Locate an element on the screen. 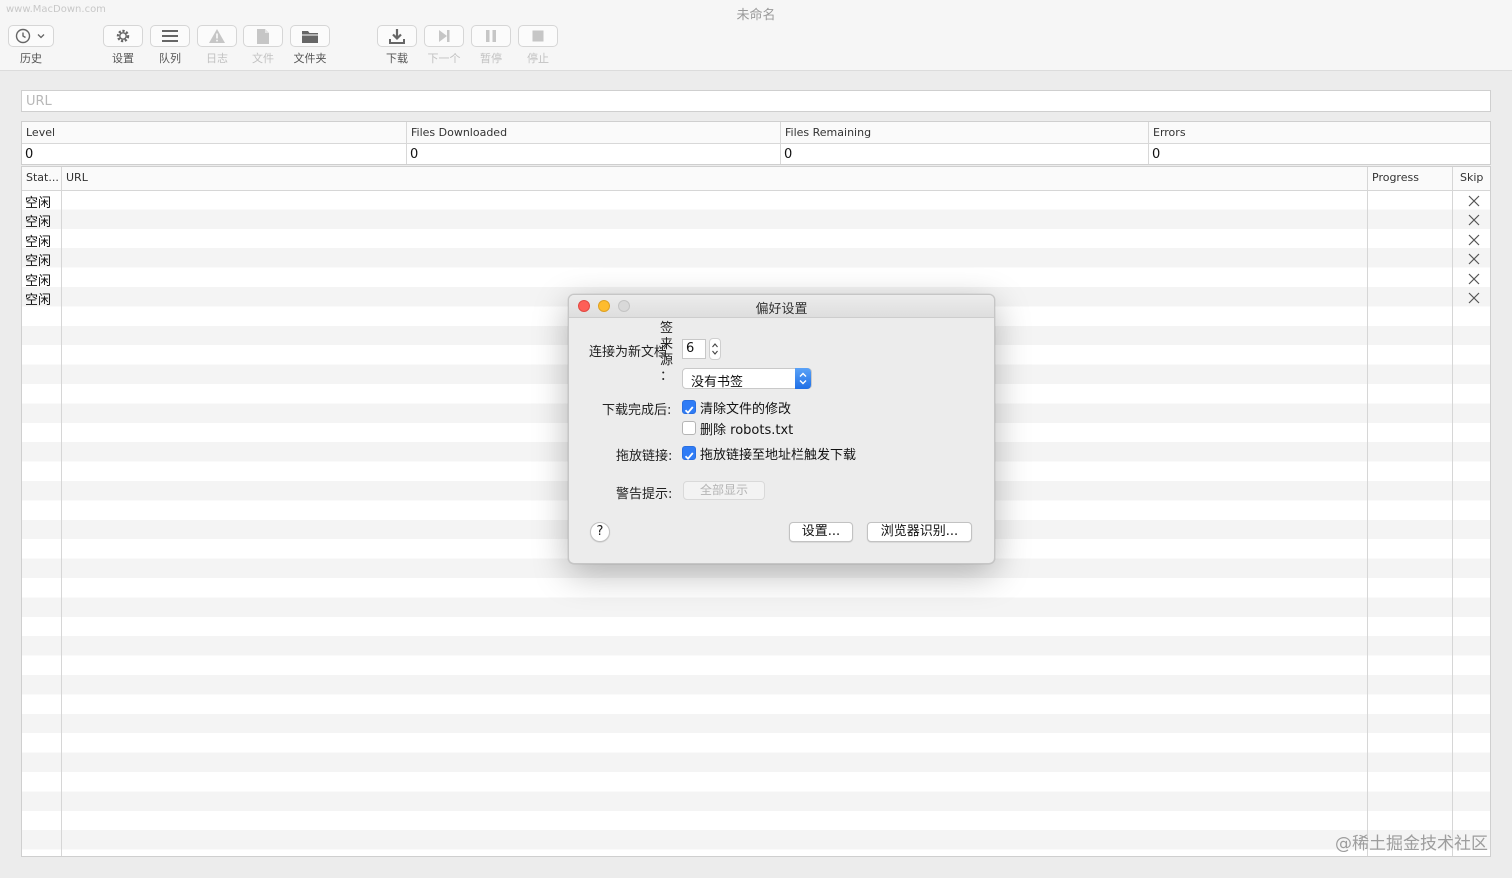 The image size is (1512, 878). toolbar-queue-label: 队列 is located at coordinates (170, 58).